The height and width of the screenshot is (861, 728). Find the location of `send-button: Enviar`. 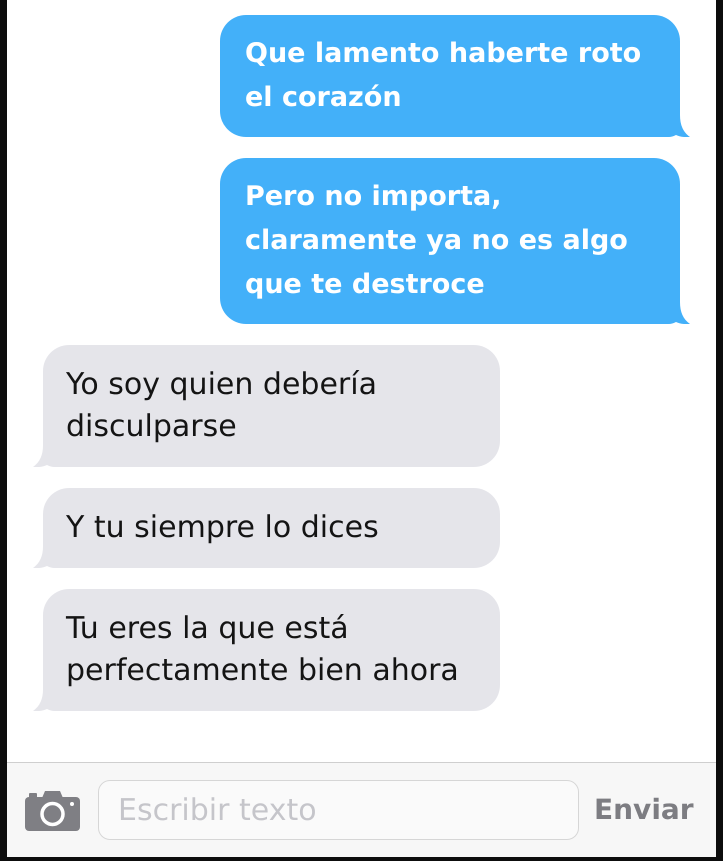

send-button: Enviar is located at coordinates (644, 810).